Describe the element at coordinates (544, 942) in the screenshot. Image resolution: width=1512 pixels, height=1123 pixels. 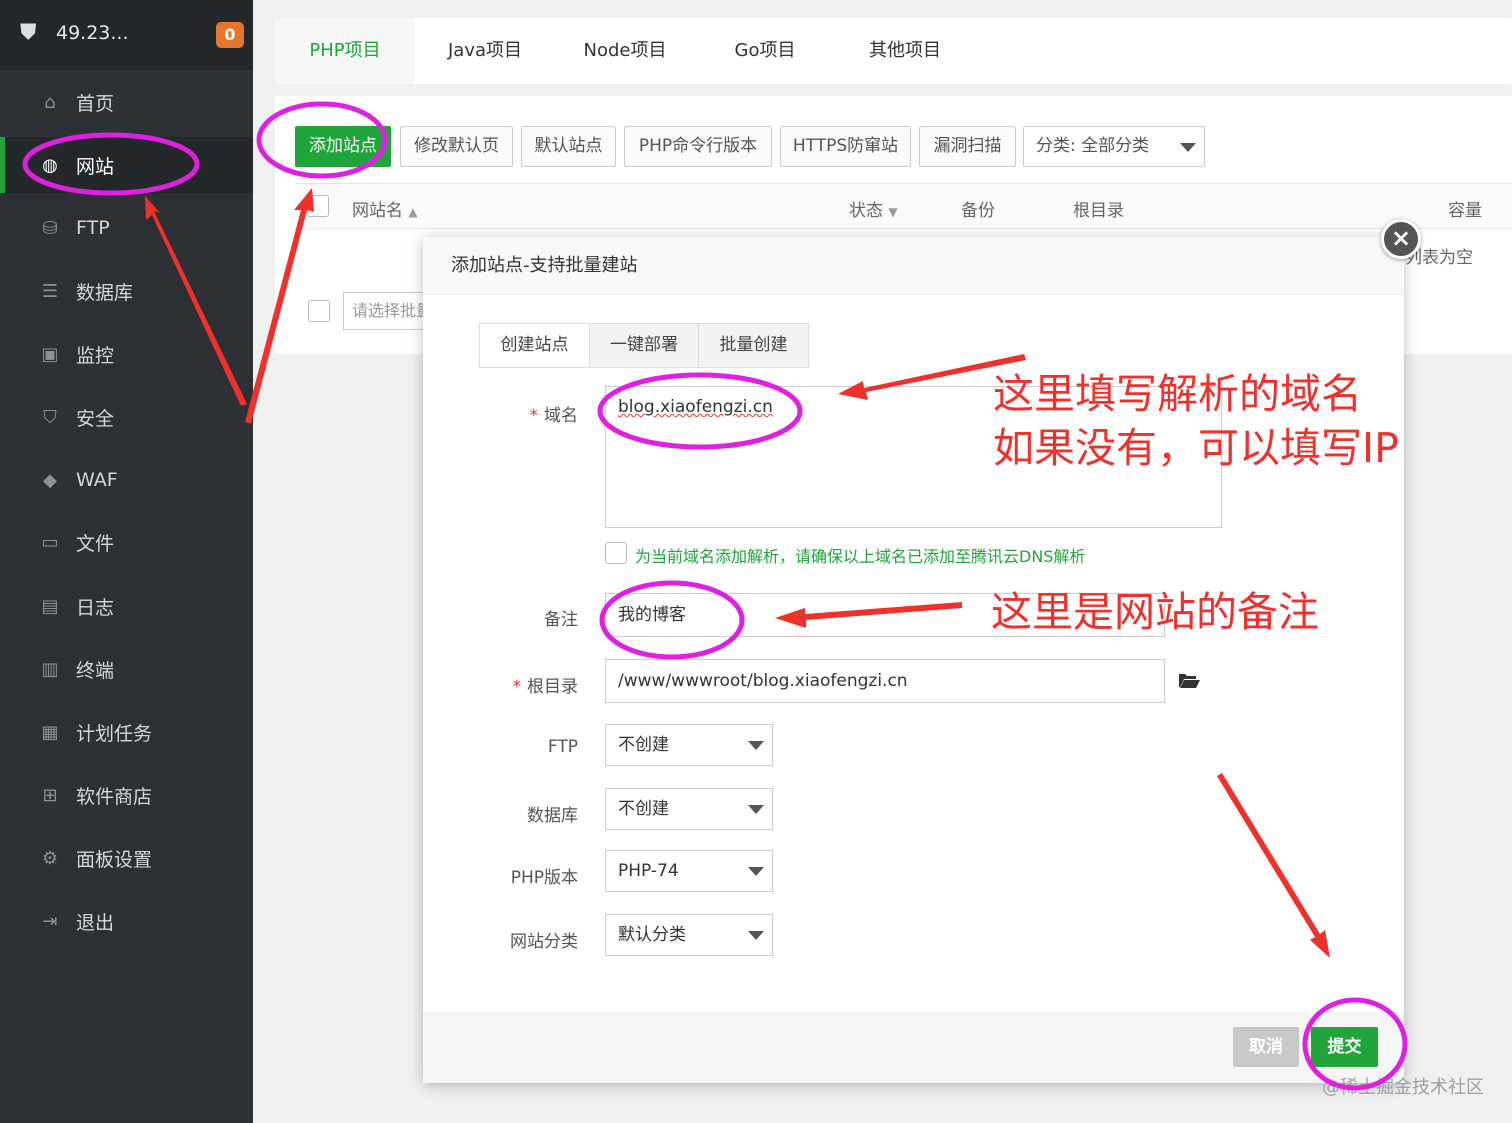
I see `site-category-label: 网站分类` at that location.